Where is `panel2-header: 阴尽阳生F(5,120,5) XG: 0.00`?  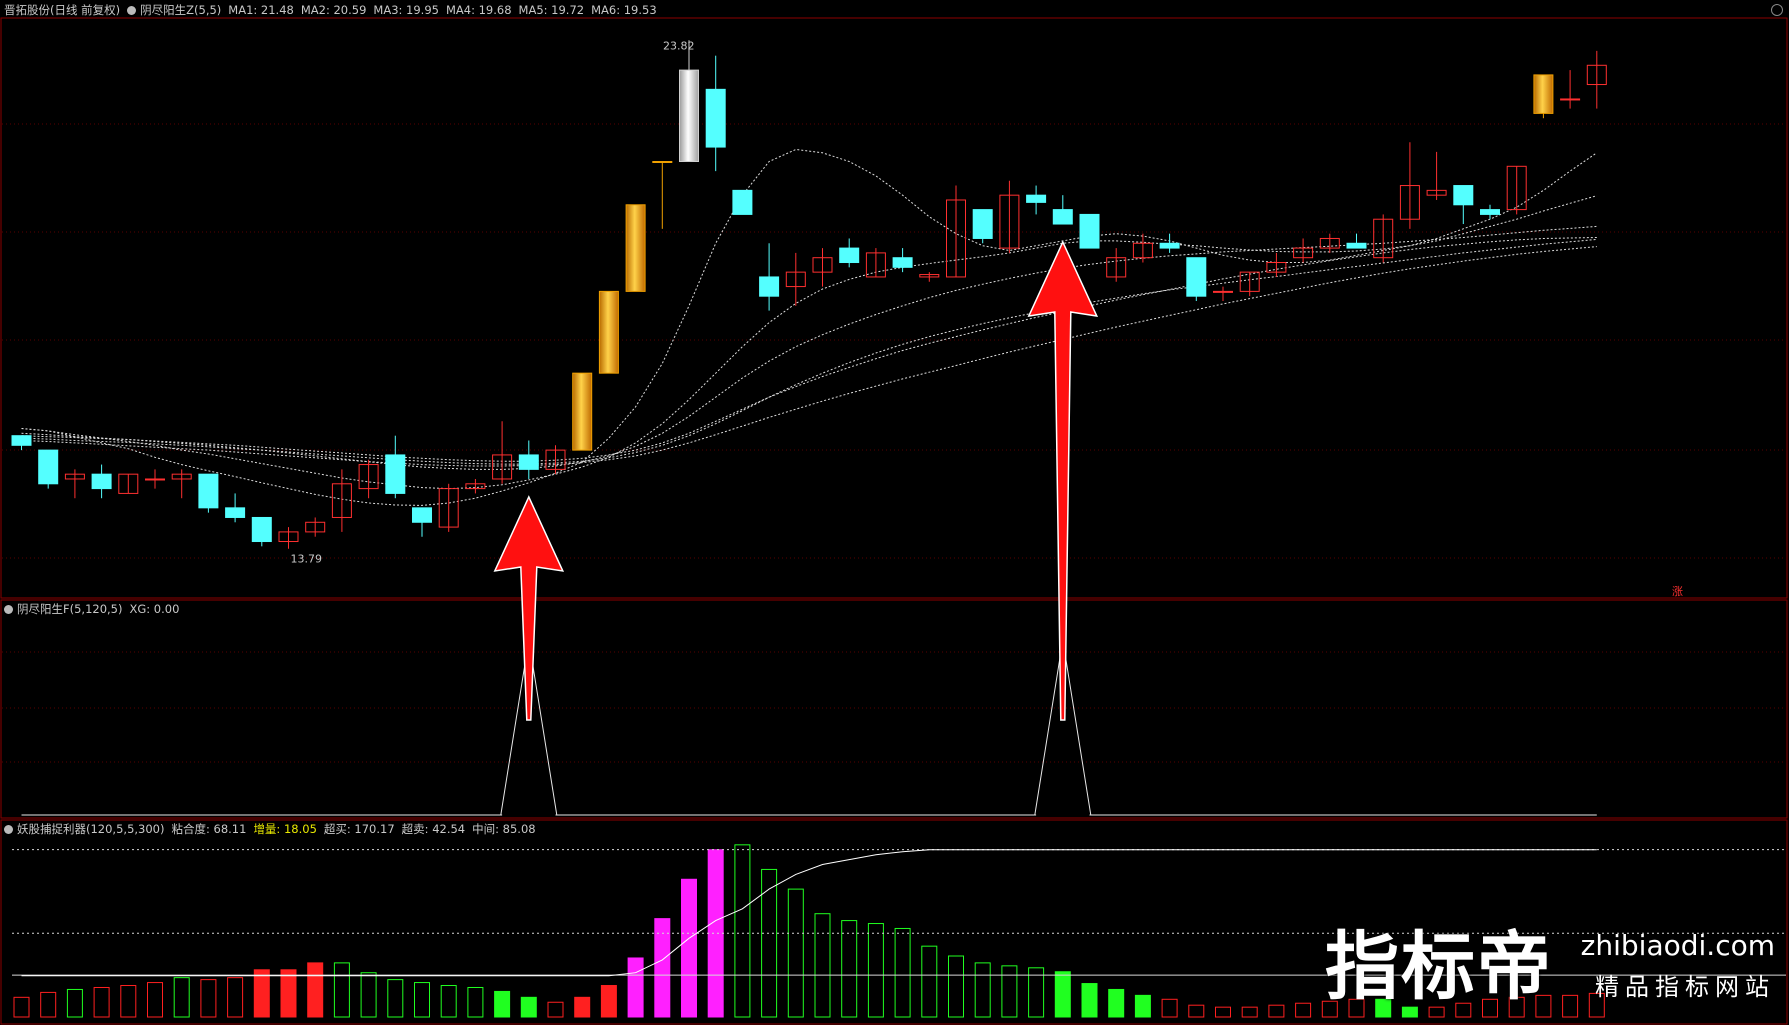 panel2-header: 阴尽阳生F(5,120,5) XG: 0.00 is located at coordinates (95, 609).